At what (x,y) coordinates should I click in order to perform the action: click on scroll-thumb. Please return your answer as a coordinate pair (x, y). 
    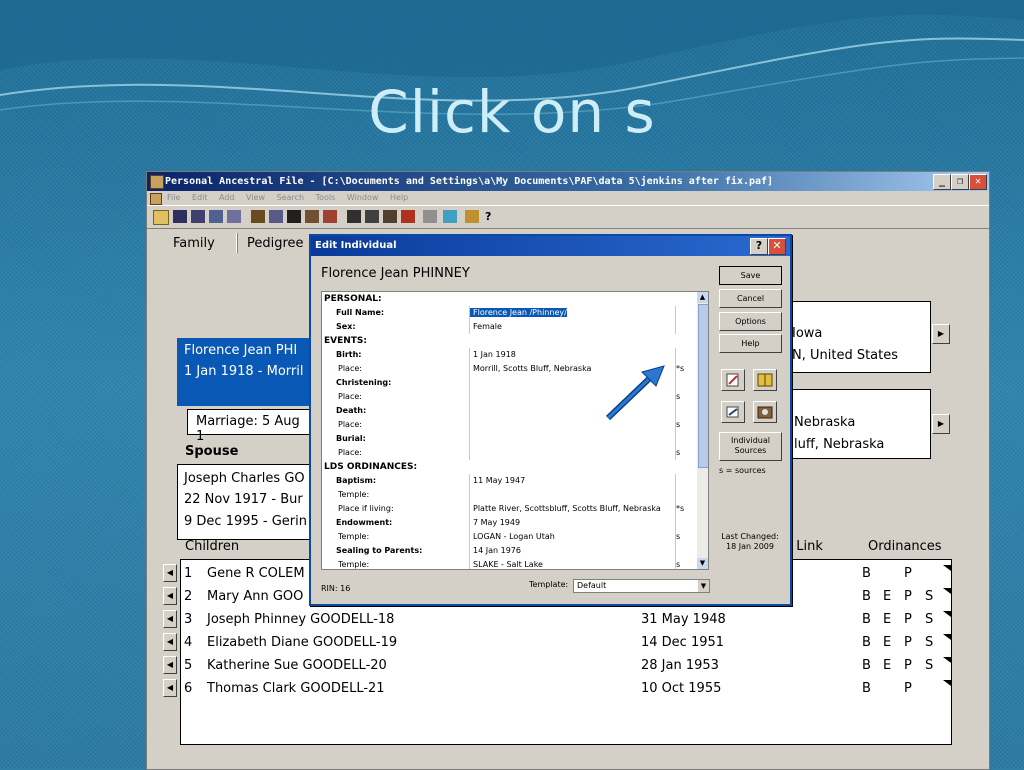
    Looking at the image, I should click on (703, 386).